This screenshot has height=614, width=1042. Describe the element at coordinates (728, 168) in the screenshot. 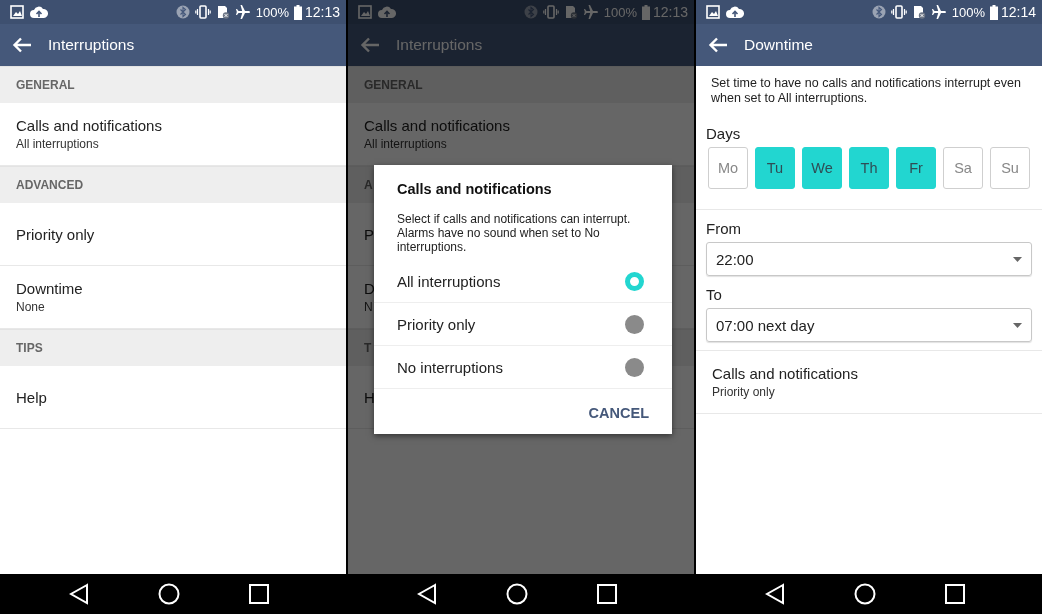

I see `day-toggle: Mo` at that location.